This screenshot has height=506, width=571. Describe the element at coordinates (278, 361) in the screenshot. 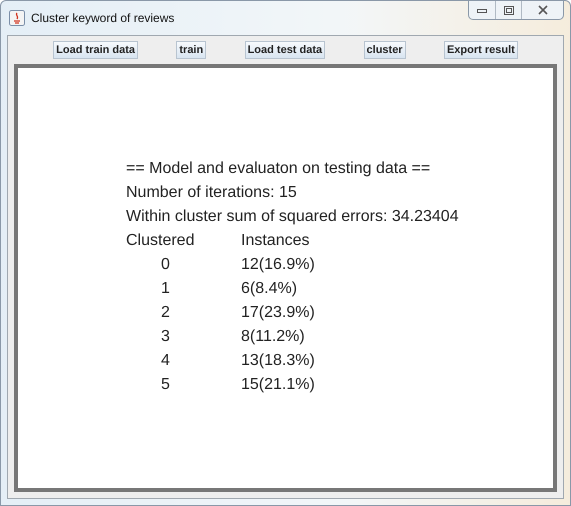

I see `instance-count: 13(18.3%)` at that location.